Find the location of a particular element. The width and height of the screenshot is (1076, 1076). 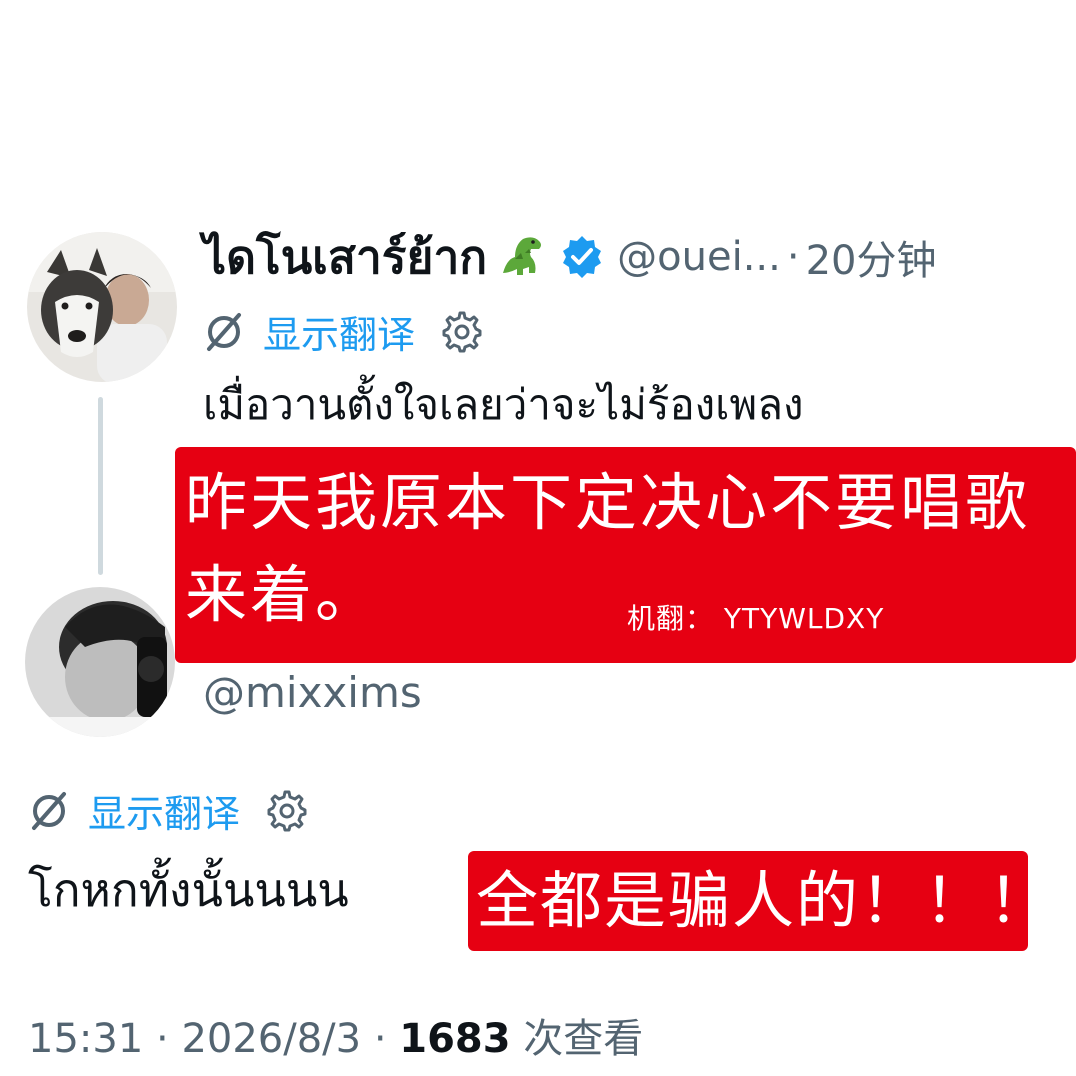

translate-row-quoted: 显示翻译 is located at coordinates (343, 331).